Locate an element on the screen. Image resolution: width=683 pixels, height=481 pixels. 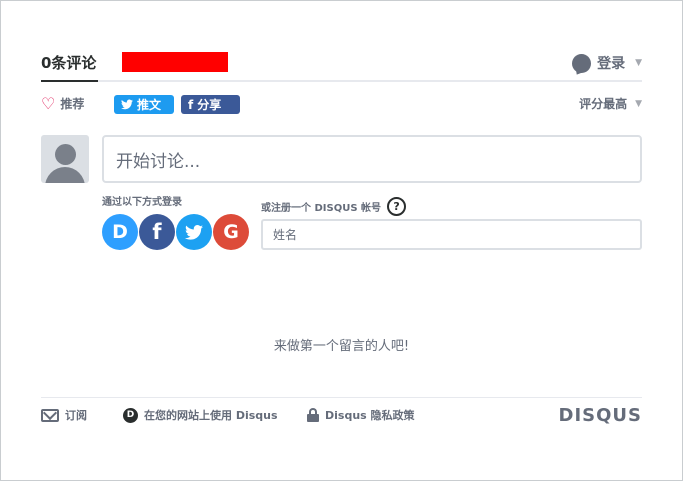
privacy-link: Disqus 隐私政策 is located at coordinates (361, 415).